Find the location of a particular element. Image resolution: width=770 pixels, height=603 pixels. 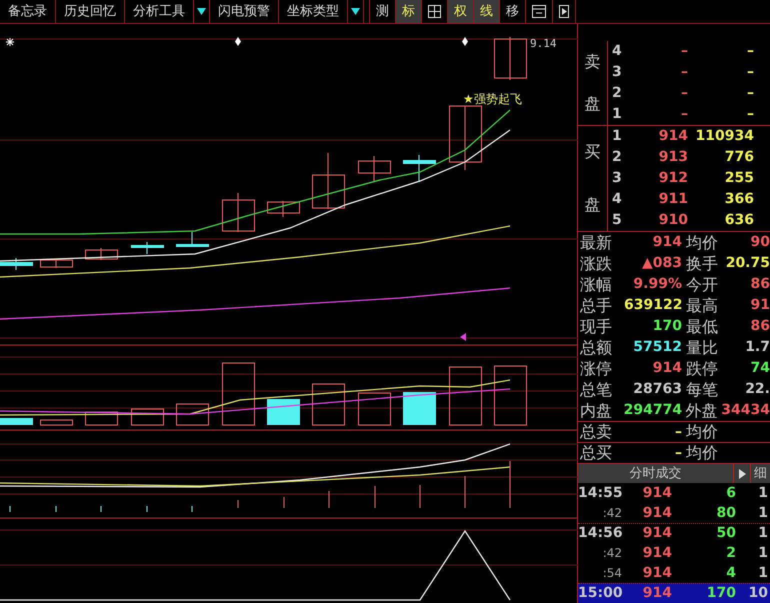

stat-value: 34434 is located at coordinates (745, 410).